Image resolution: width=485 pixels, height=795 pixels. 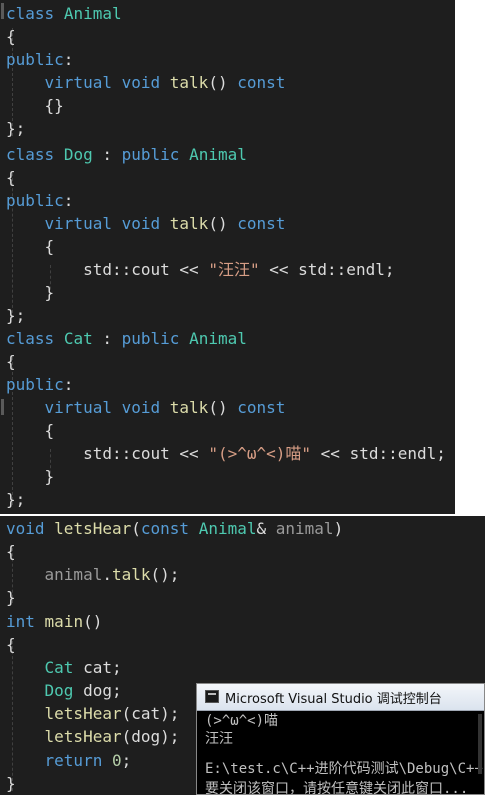 I want to click on code-line: letsHear(dog);, so click(x=112, y=736).